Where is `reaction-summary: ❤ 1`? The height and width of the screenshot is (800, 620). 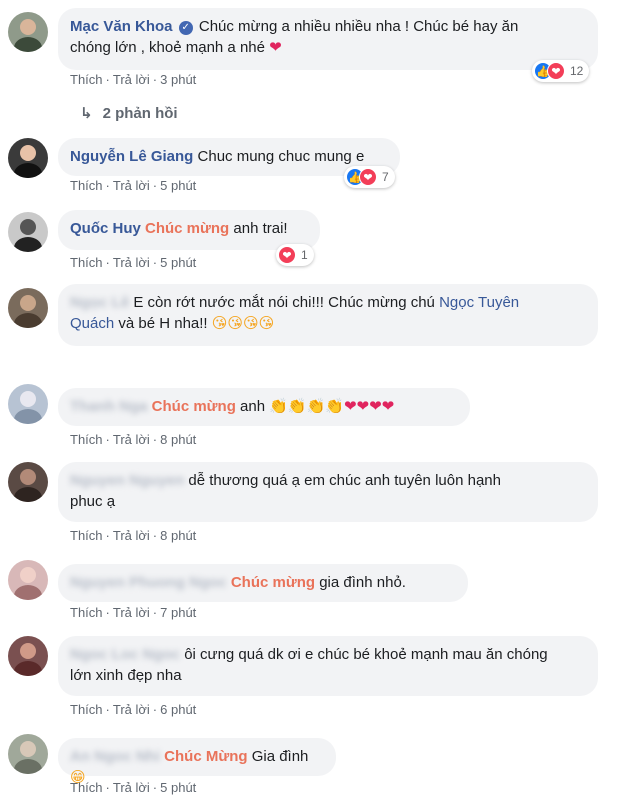
reaction-summary: ❤ 1 is located at coordinates (295, 255).